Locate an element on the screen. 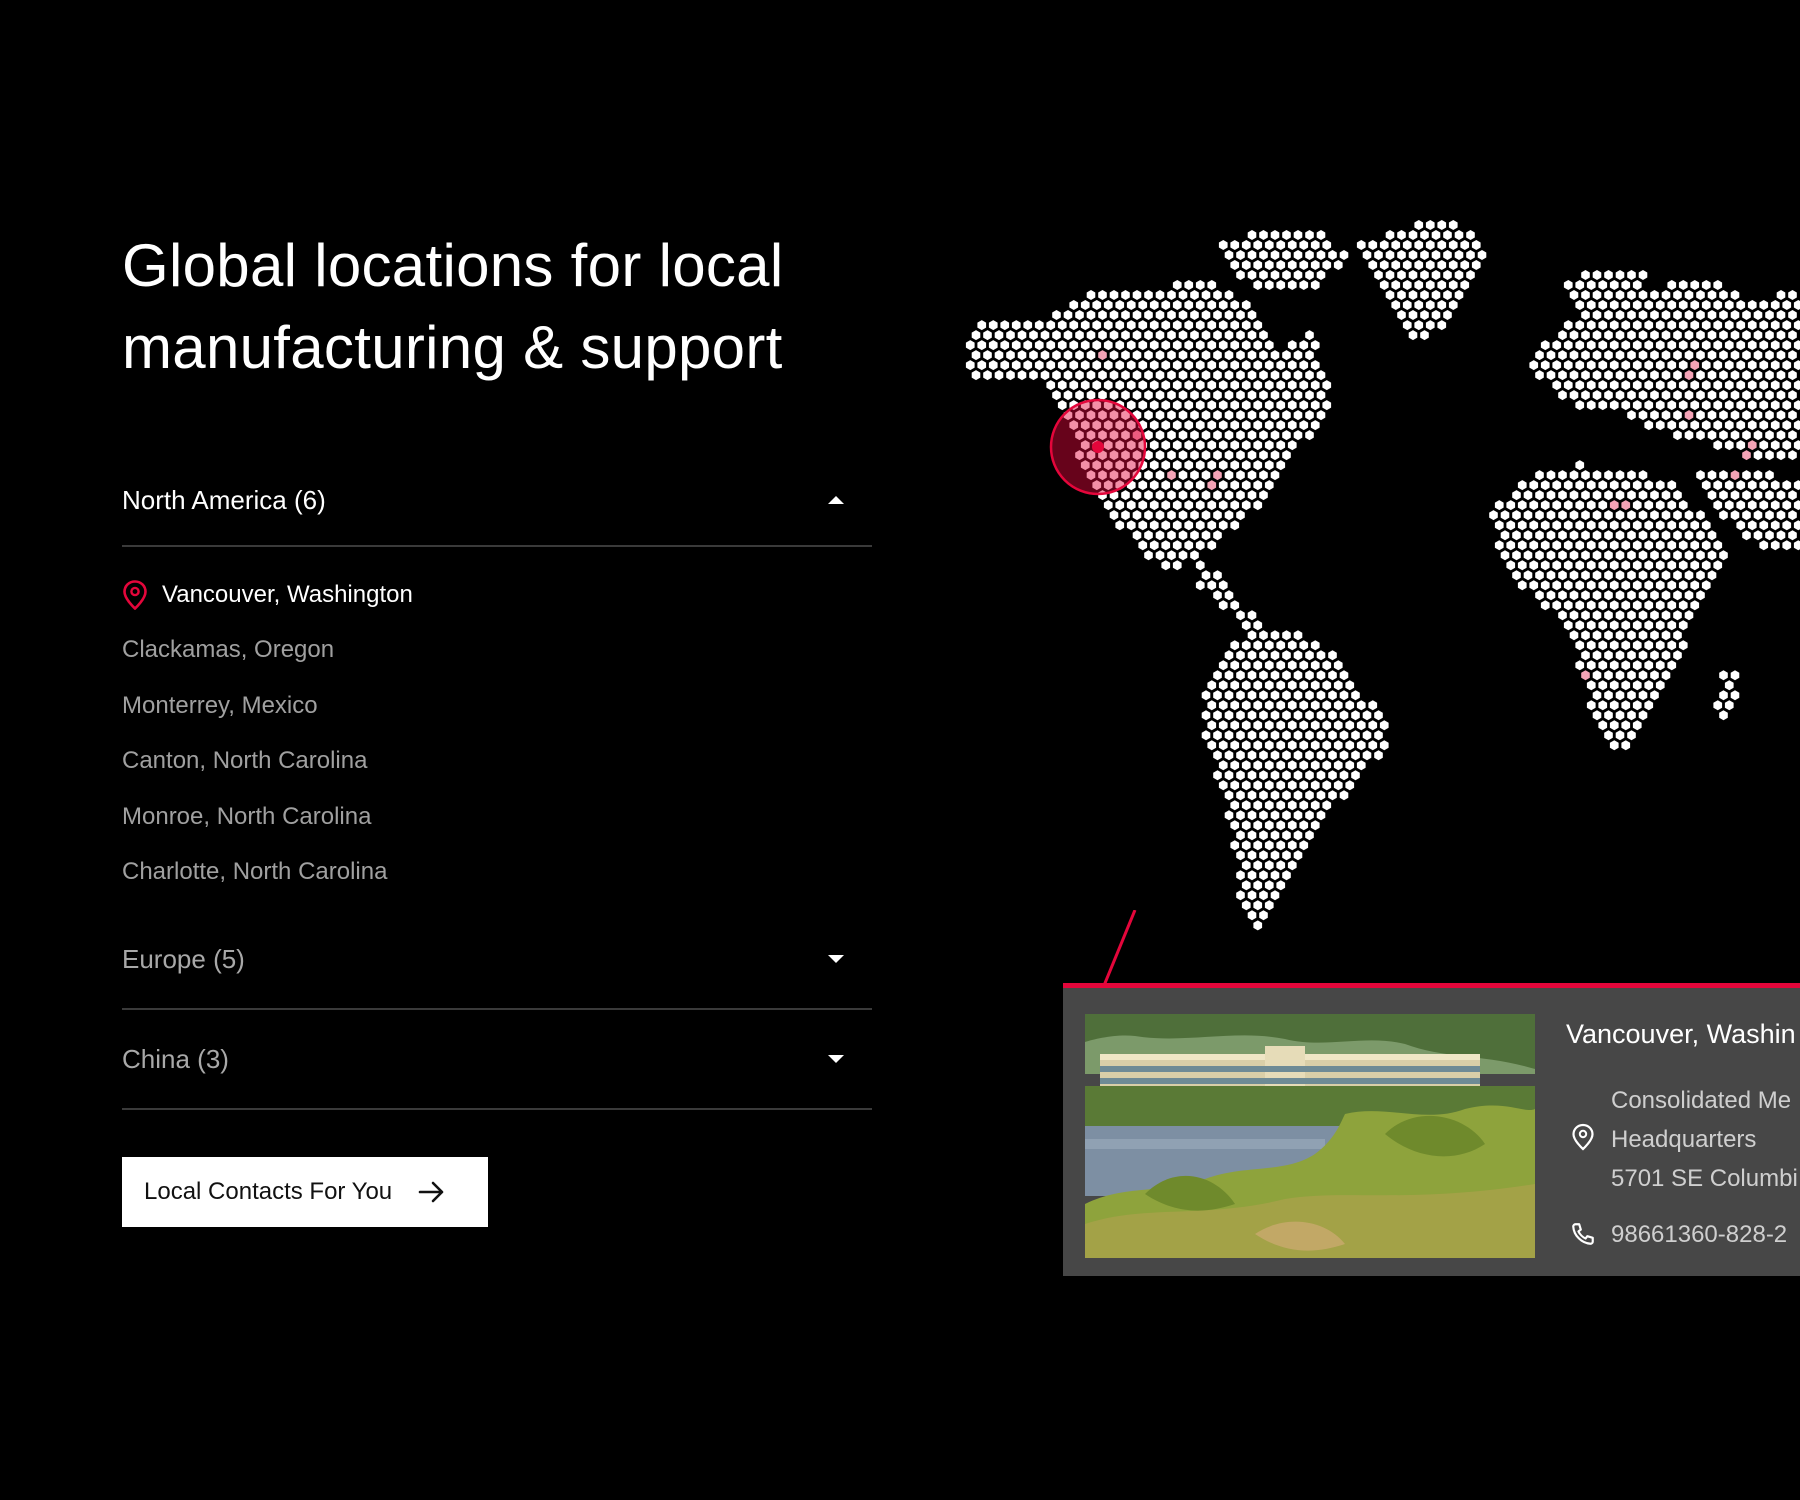 The height and width of the screenshot is (1500, 1800). location-item-monroe: Monroe, North Carolina is located at coordinates (497, 817).